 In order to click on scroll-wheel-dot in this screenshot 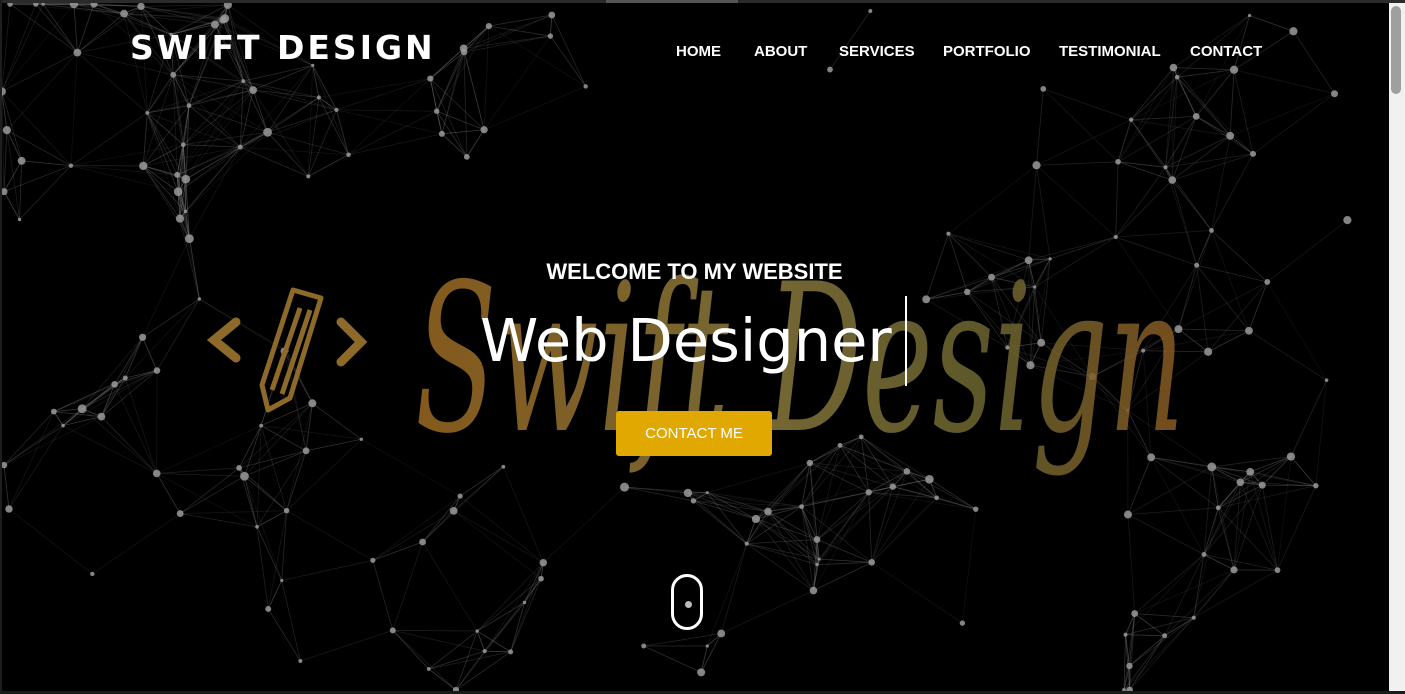, I will do `click(688, 604)`.